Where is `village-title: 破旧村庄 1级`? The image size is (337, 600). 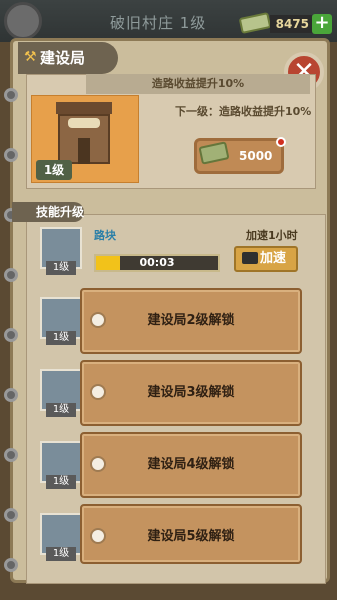
village-title: 破旧村庄 1级 is located at coordinates (158, 23).